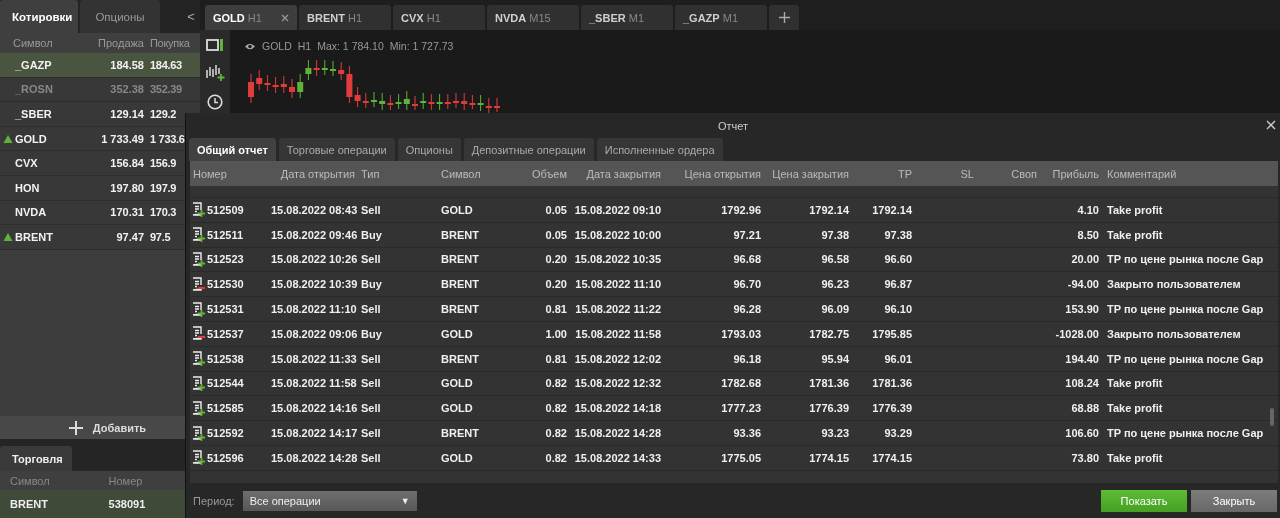 This screenshot has width=1280, height=518. What do you see at coordinates (370, 173) in the screenshot?
I see `column-header: Тип` at bounding box center [370, 173].